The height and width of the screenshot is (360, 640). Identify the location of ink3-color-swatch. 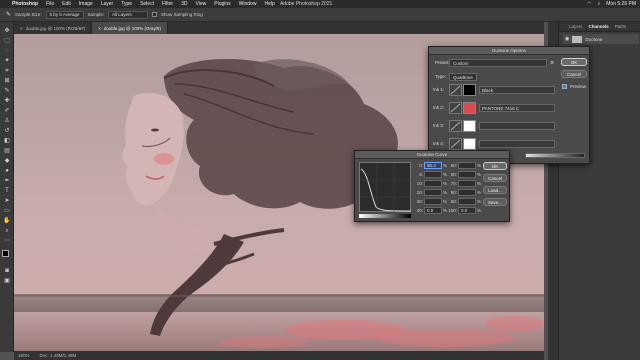
(469, 126).